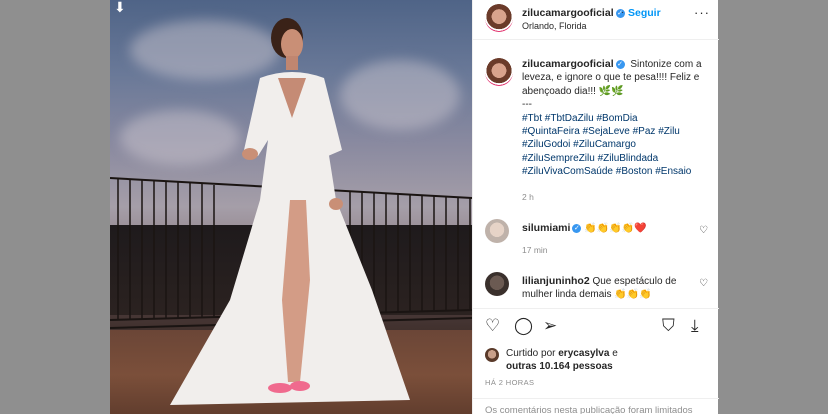 This screenshot has height=414, width=828. Describe the element at coordinates (695, 326) in the screenshot. I see `download-icon: ⤓` at that location.